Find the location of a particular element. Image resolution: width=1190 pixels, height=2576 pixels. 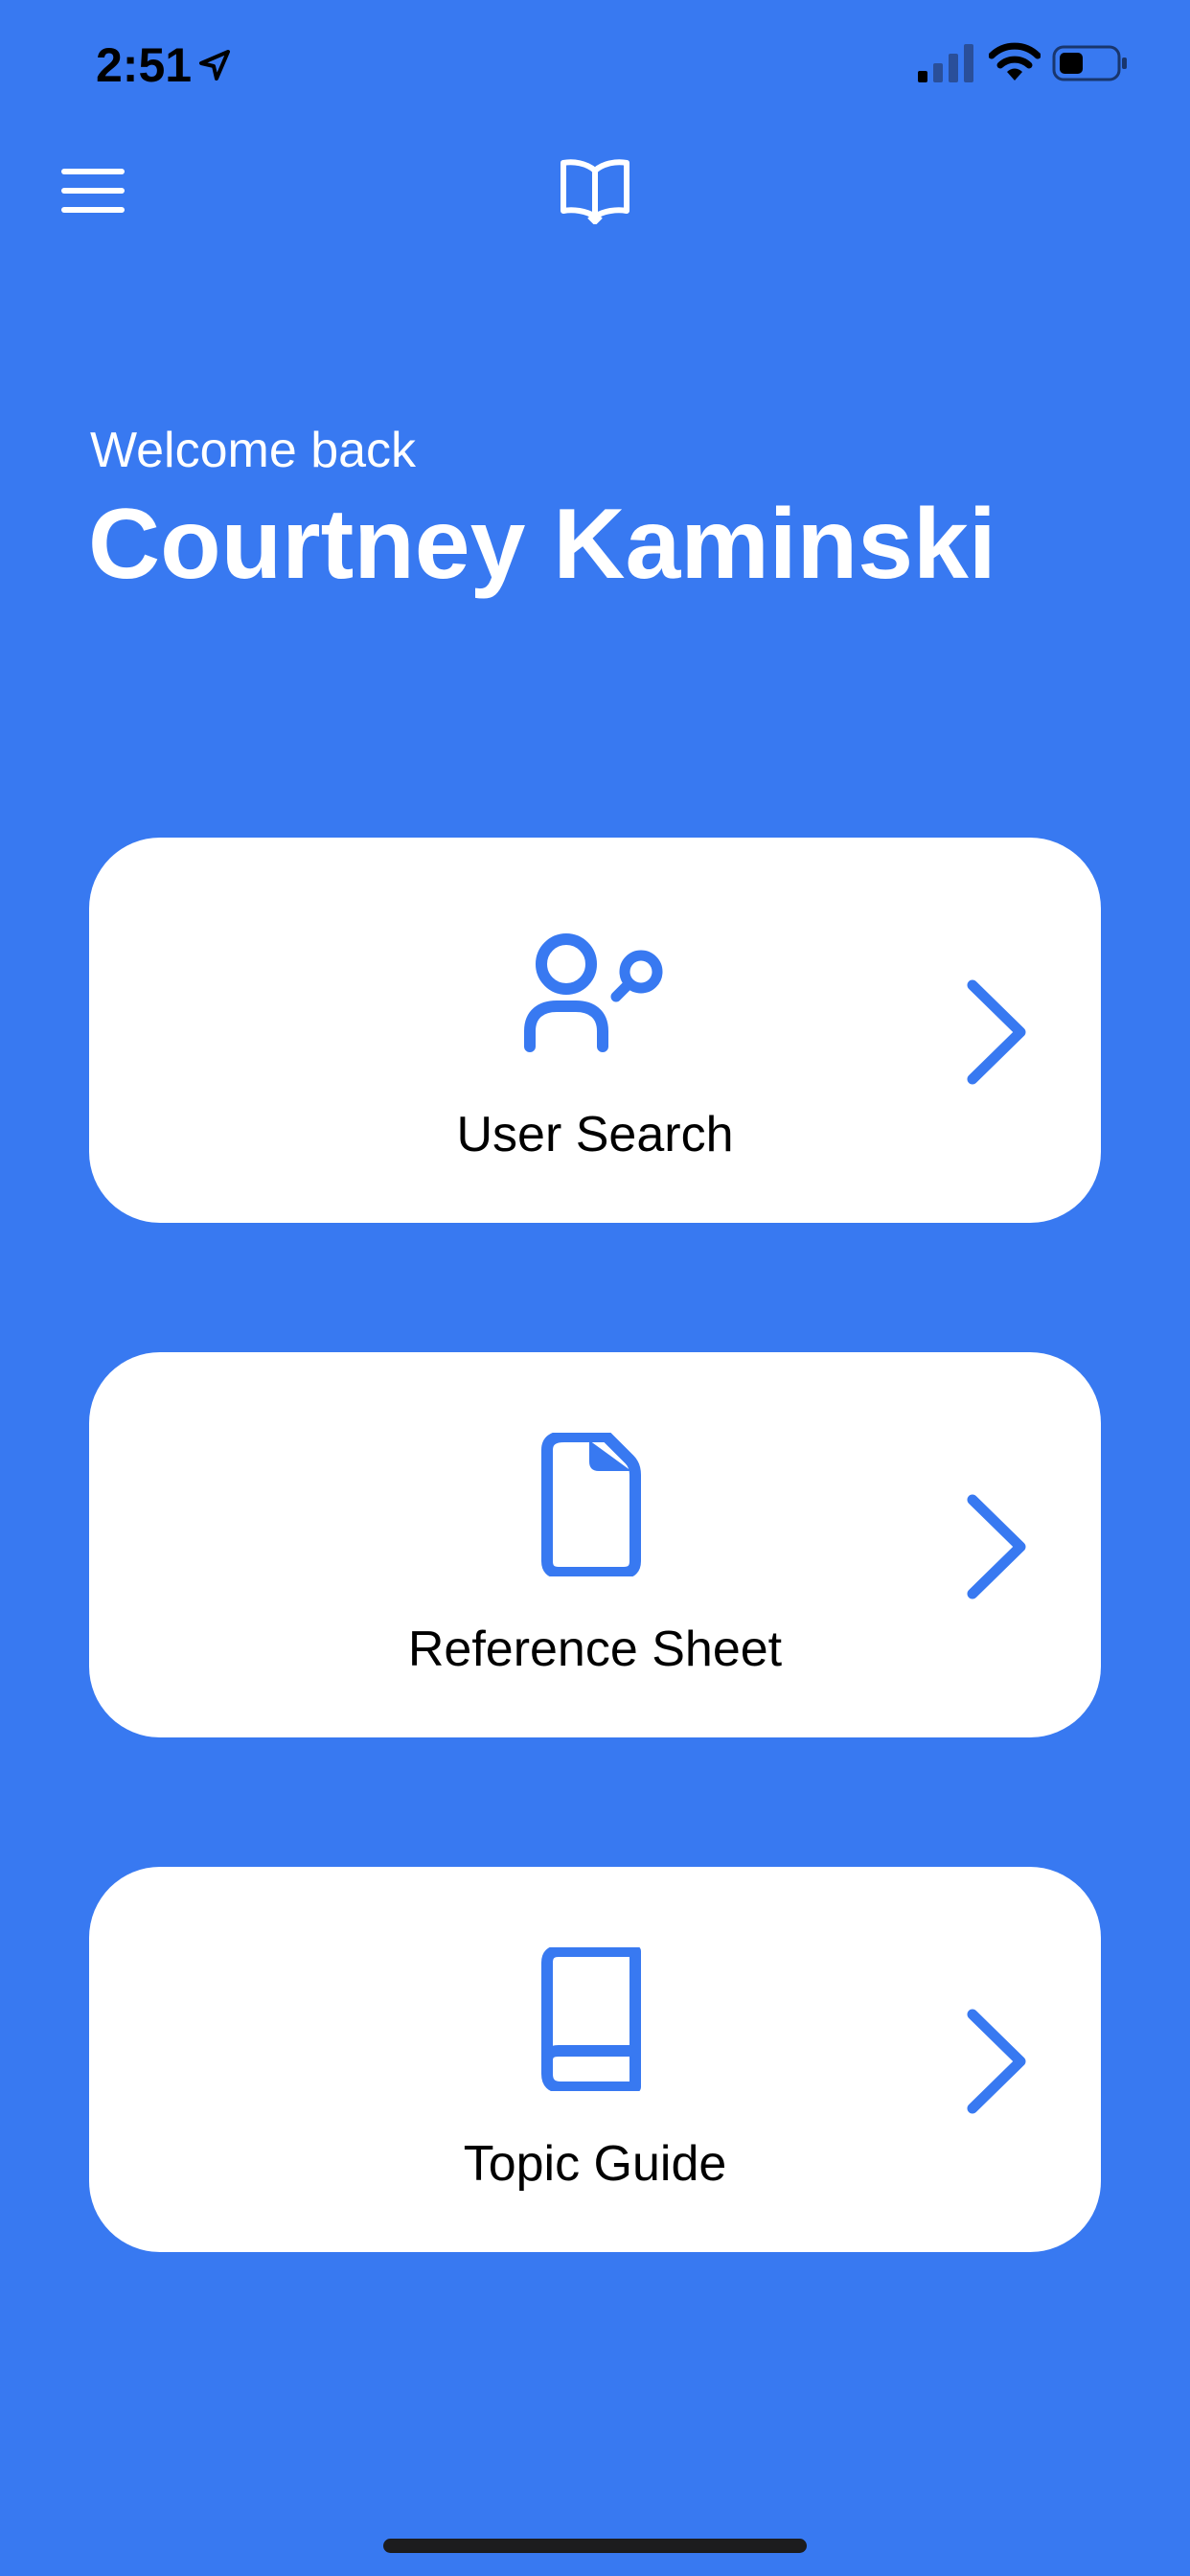

status-bar: 2:51 is located at coordinates (595, 67).